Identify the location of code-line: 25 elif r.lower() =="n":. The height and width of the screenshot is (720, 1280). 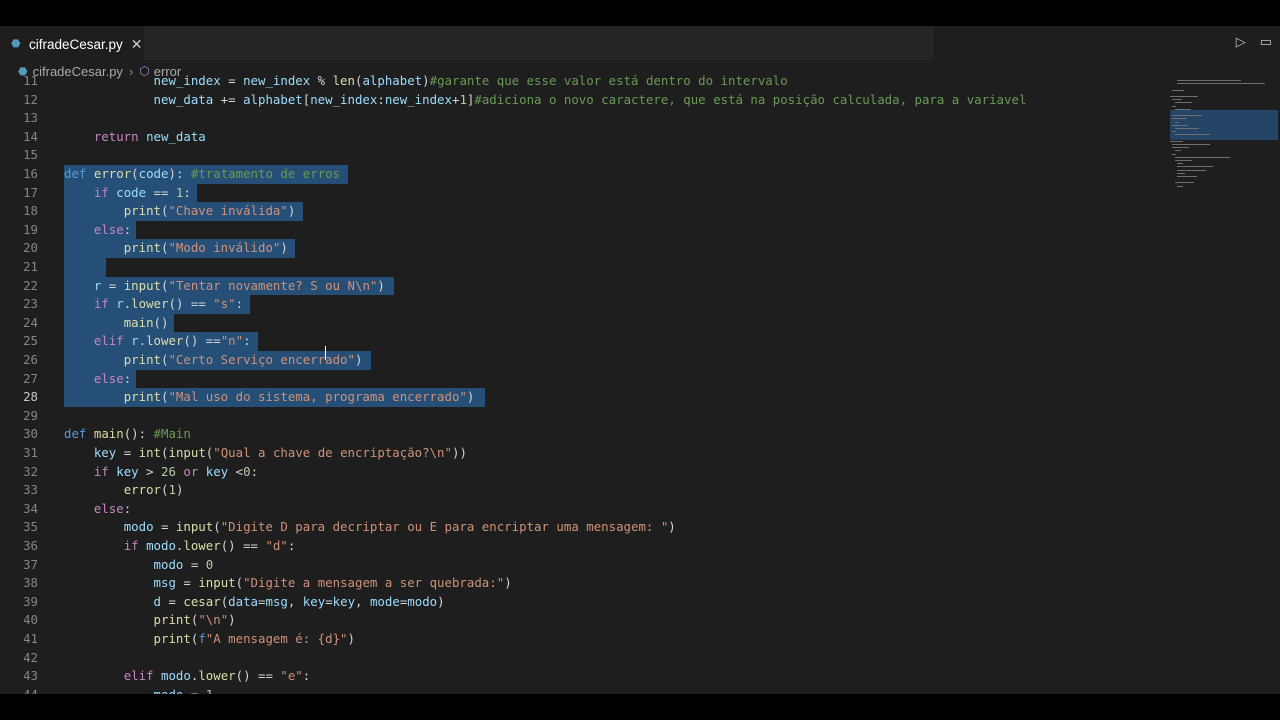
(580, 341).